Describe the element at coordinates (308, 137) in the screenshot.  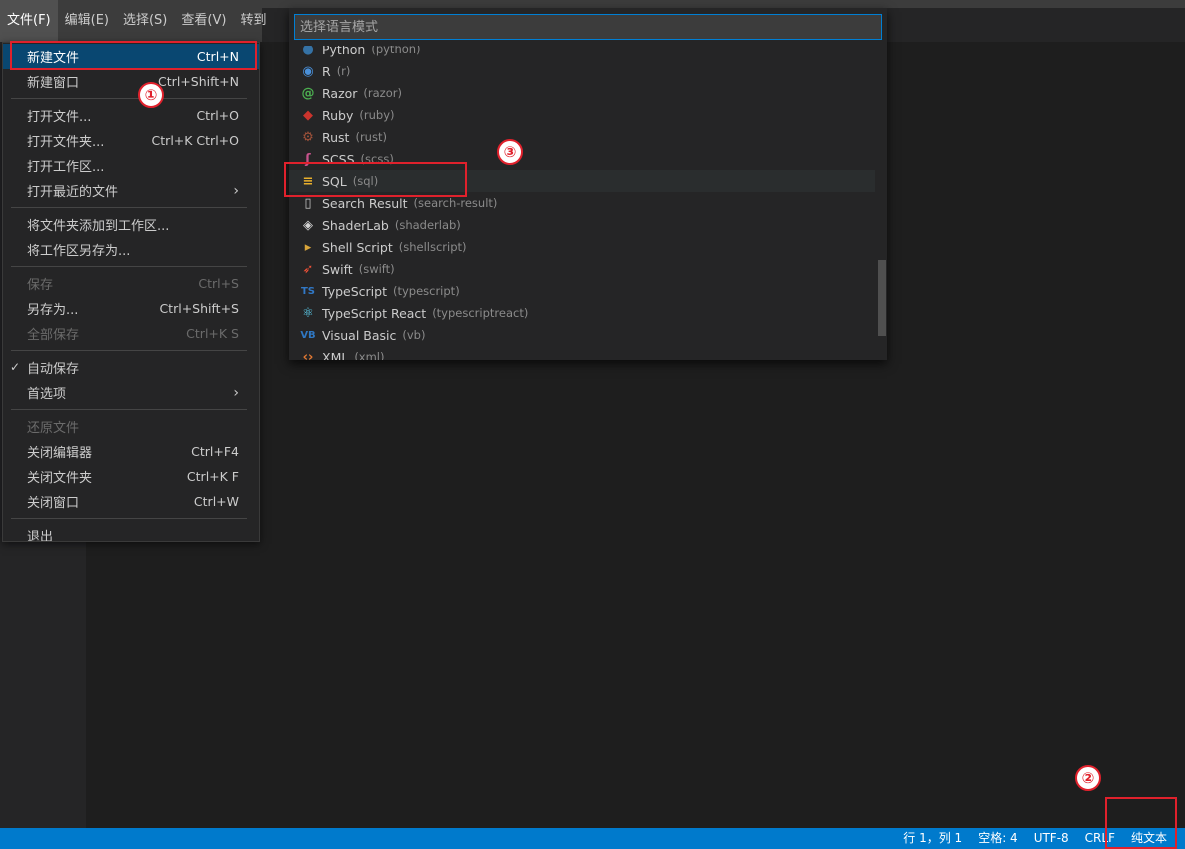
I see `rust-icon: ⚙` at that location.